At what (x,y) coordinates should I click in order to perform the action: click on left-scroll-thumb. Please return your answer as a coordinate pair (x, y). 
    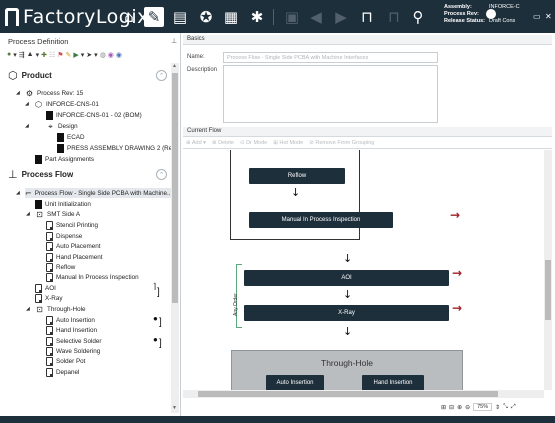
    Looking at the image, I should click on (175, 188).